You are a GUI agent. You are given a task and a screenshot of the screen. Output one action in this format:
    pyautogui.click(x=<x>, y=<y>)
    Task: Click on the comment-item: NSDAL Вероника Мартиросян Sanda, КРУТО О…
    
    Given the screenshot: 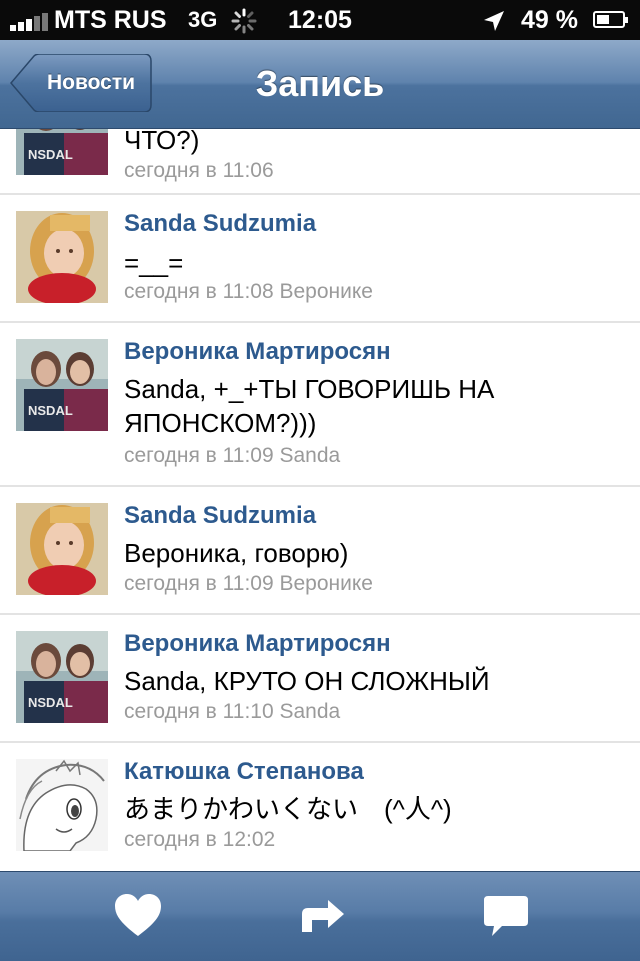 What is the action you would take?
    pyautogui.click(x=320, y=679)
    